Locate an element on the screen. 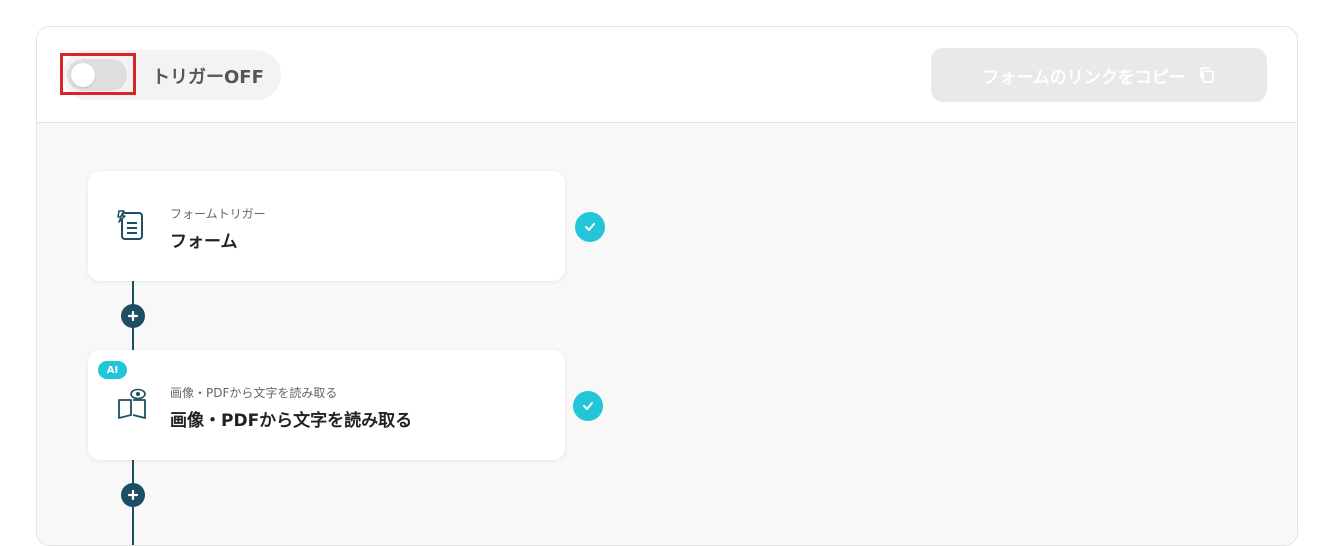  copy-form-link-button: フォームのリンクをコピー is located at coordinates (1099, 75).